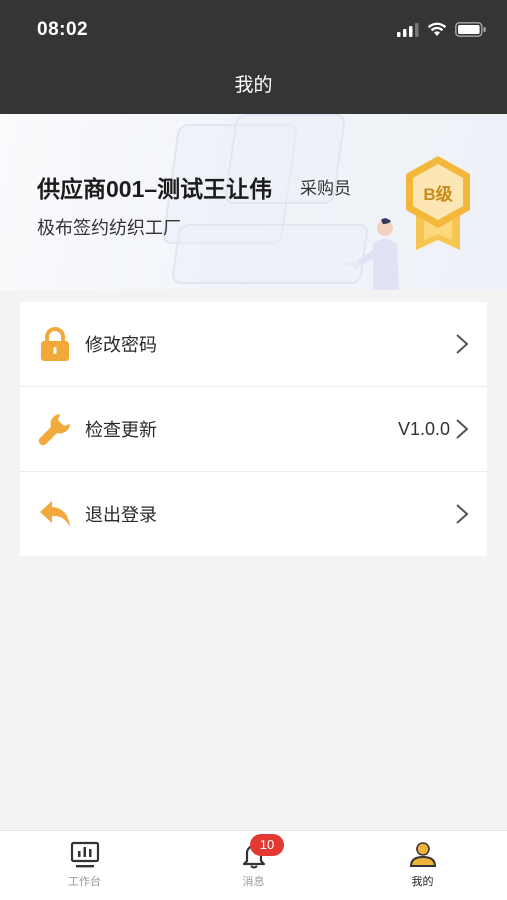 The width and height of the screenshot is (507, 900). I want to click on menu-item-change-password: 修改密码, so click(253, 344).